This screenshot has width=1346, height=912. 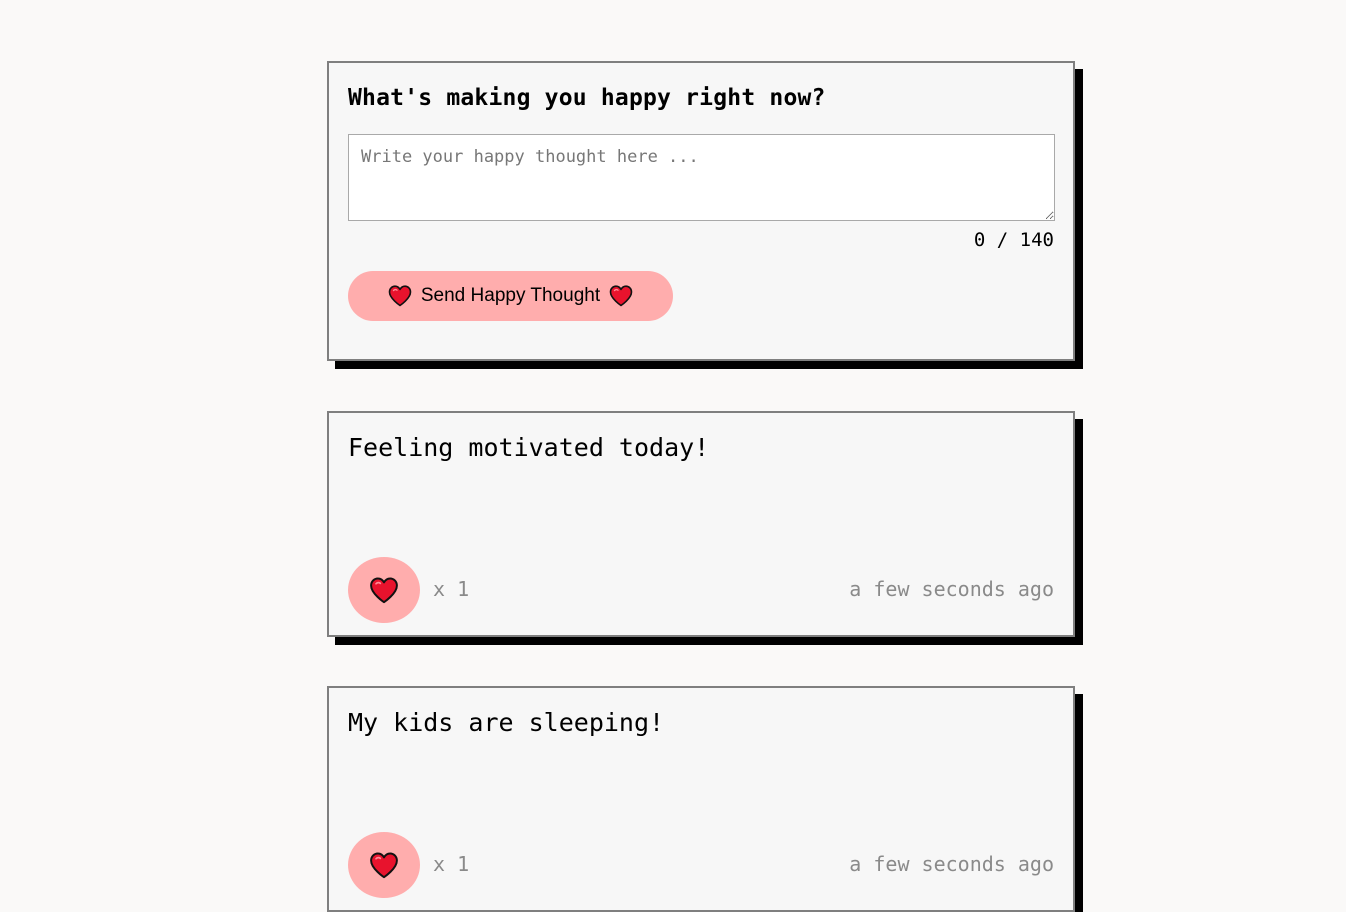 I want to click on thought-input, so click(x=701, y=177).